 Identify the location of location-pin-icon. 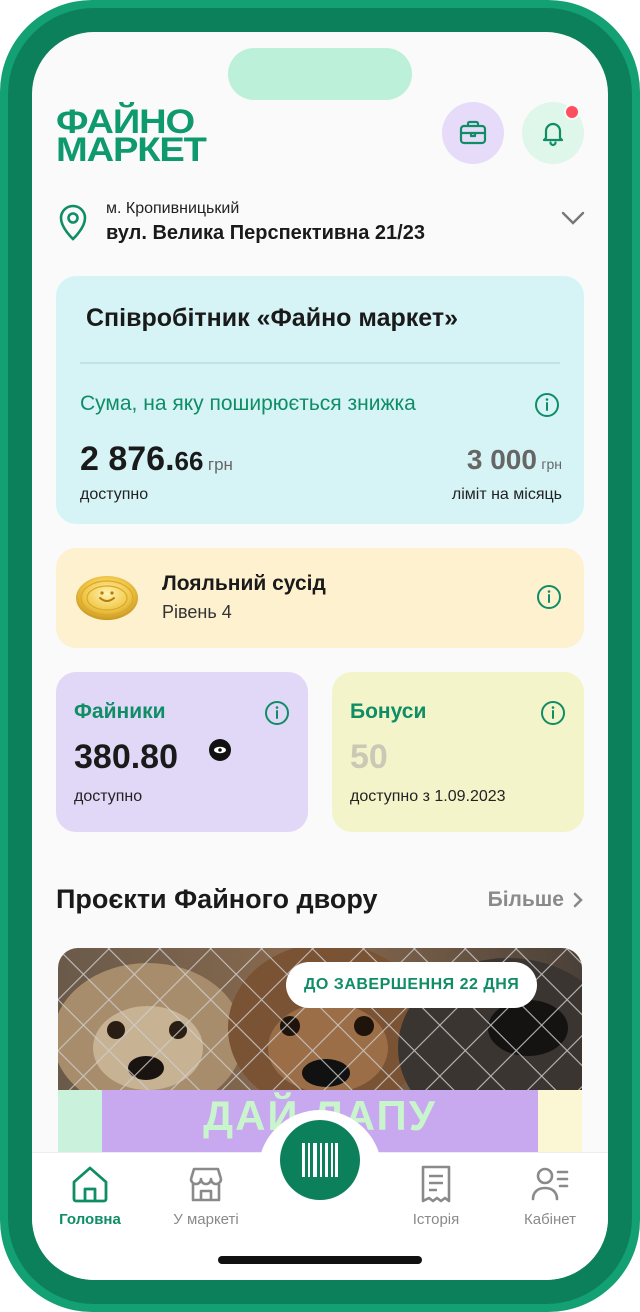
(73, 222).